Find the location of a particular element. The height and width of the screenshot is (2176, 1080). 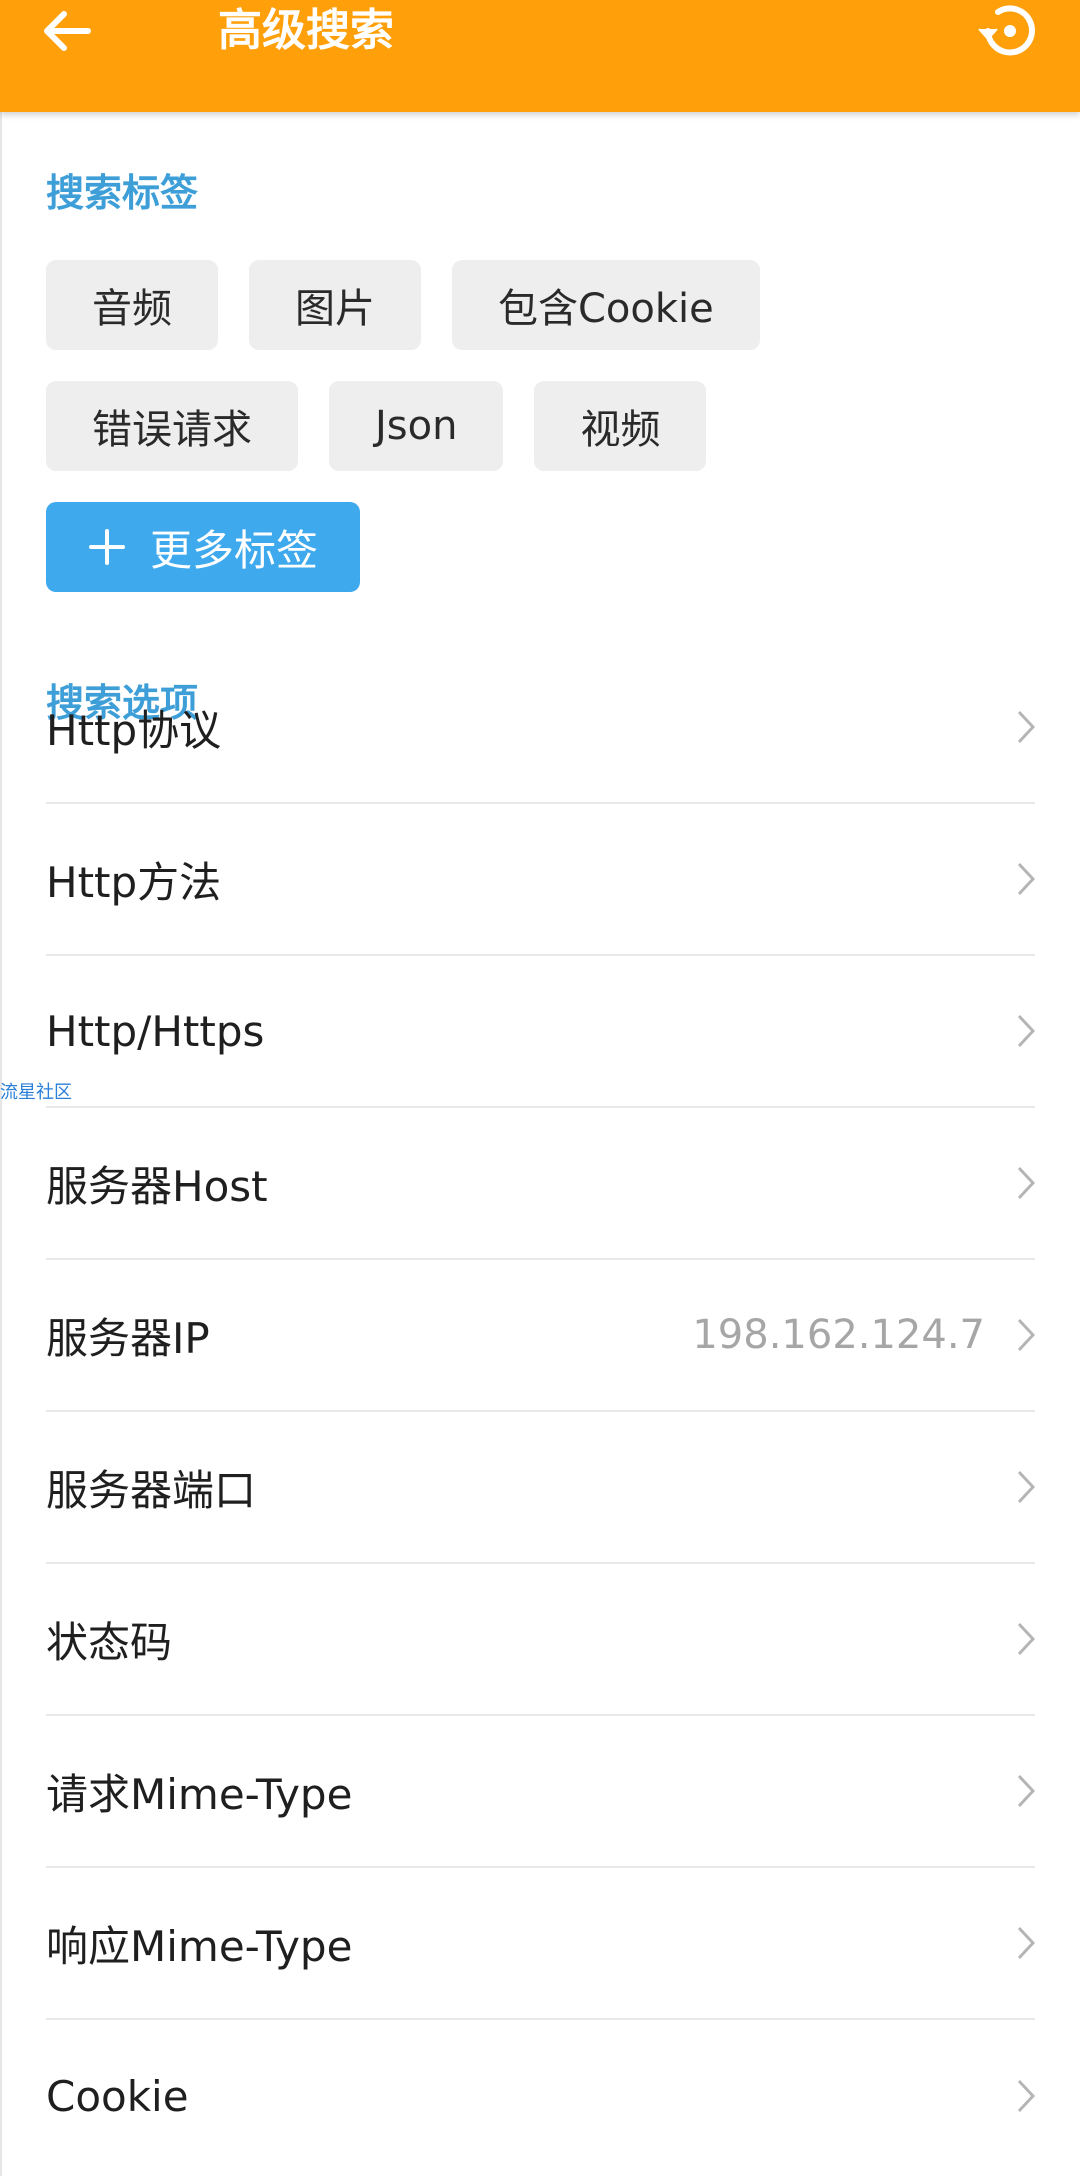

tag-chips: 音频 图片 包含Cookie 错误请求 Json 视频 更多标签 is located at coordinates (541, 426).